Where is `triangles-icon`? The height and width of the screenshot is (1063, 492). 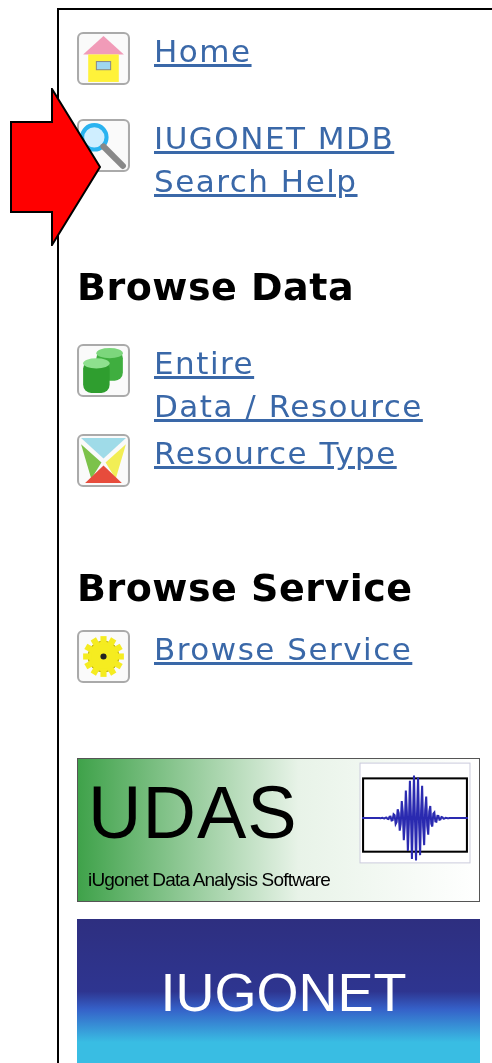
triangles-icon is located at coordinates (103, 460).